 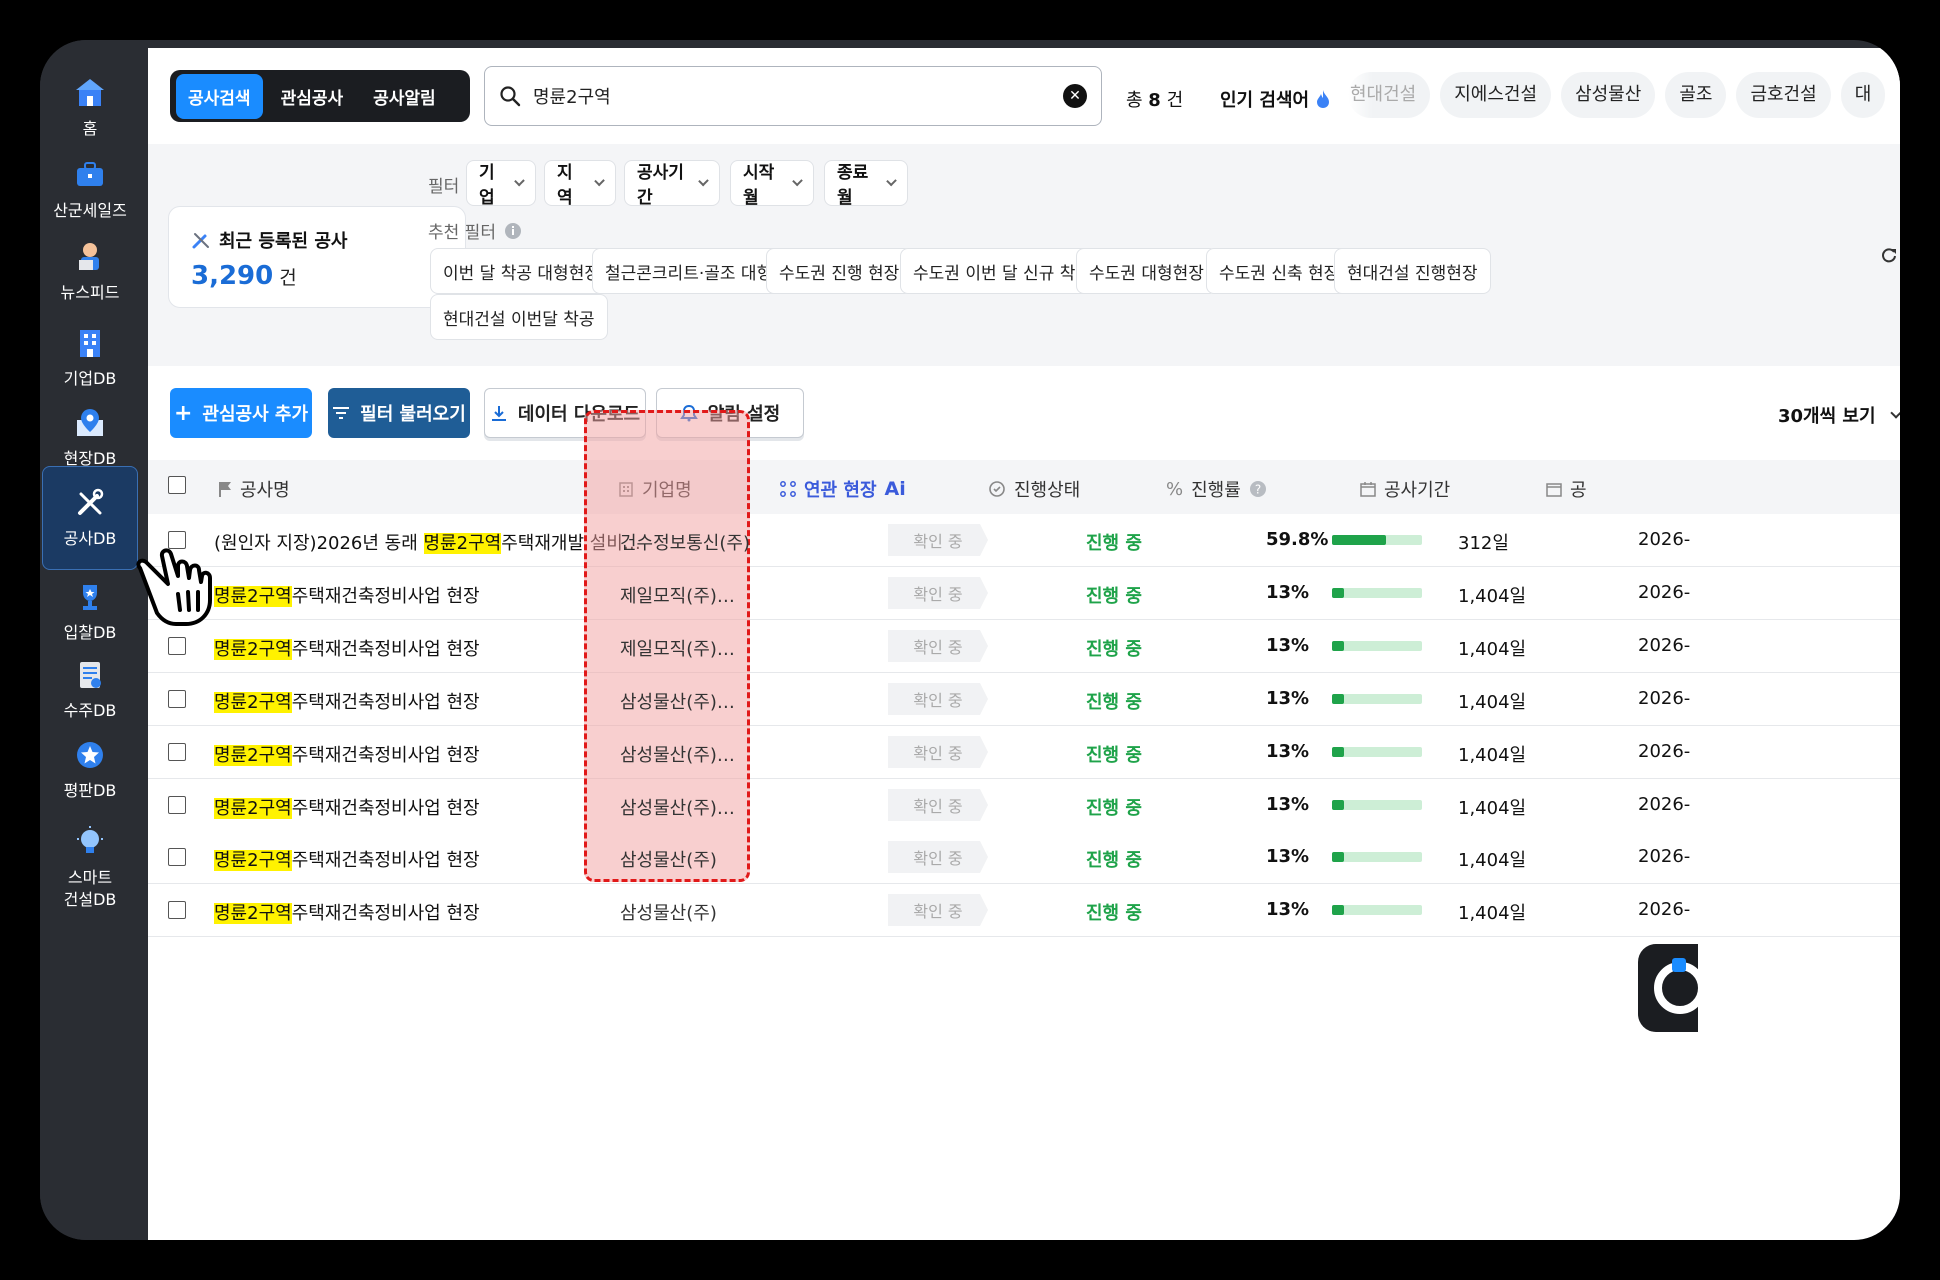 I want to click on company-name: 건수정보통신(주), so click(x=685, y=542).